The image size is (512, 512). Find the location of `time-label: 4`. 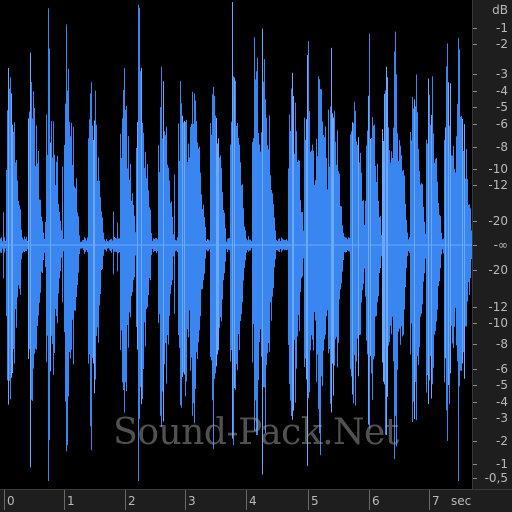

time-label: 4 is located at coordinates (253, 501).